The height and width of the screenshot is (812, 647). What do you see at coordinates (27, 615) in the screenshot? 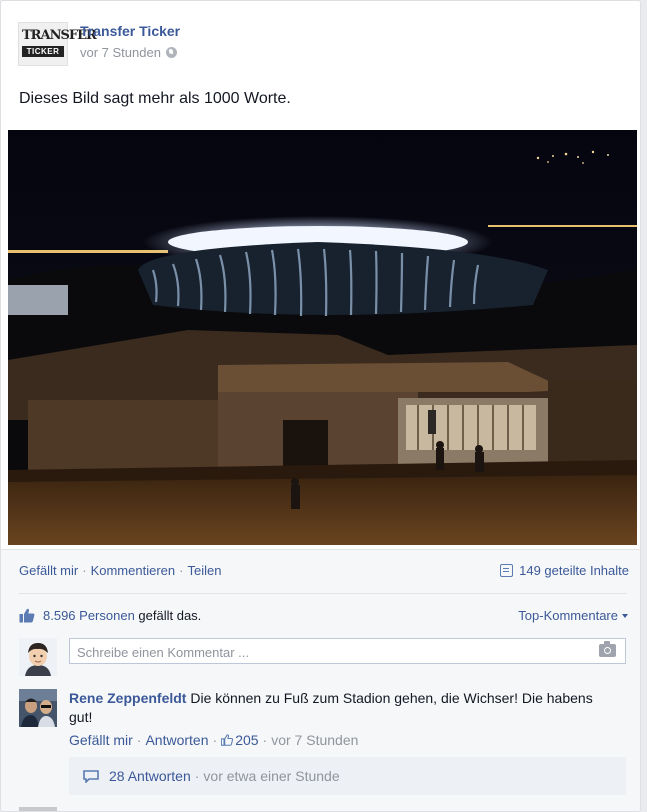
I see `thumbs-up-icon` at bounding box center [27, 615].